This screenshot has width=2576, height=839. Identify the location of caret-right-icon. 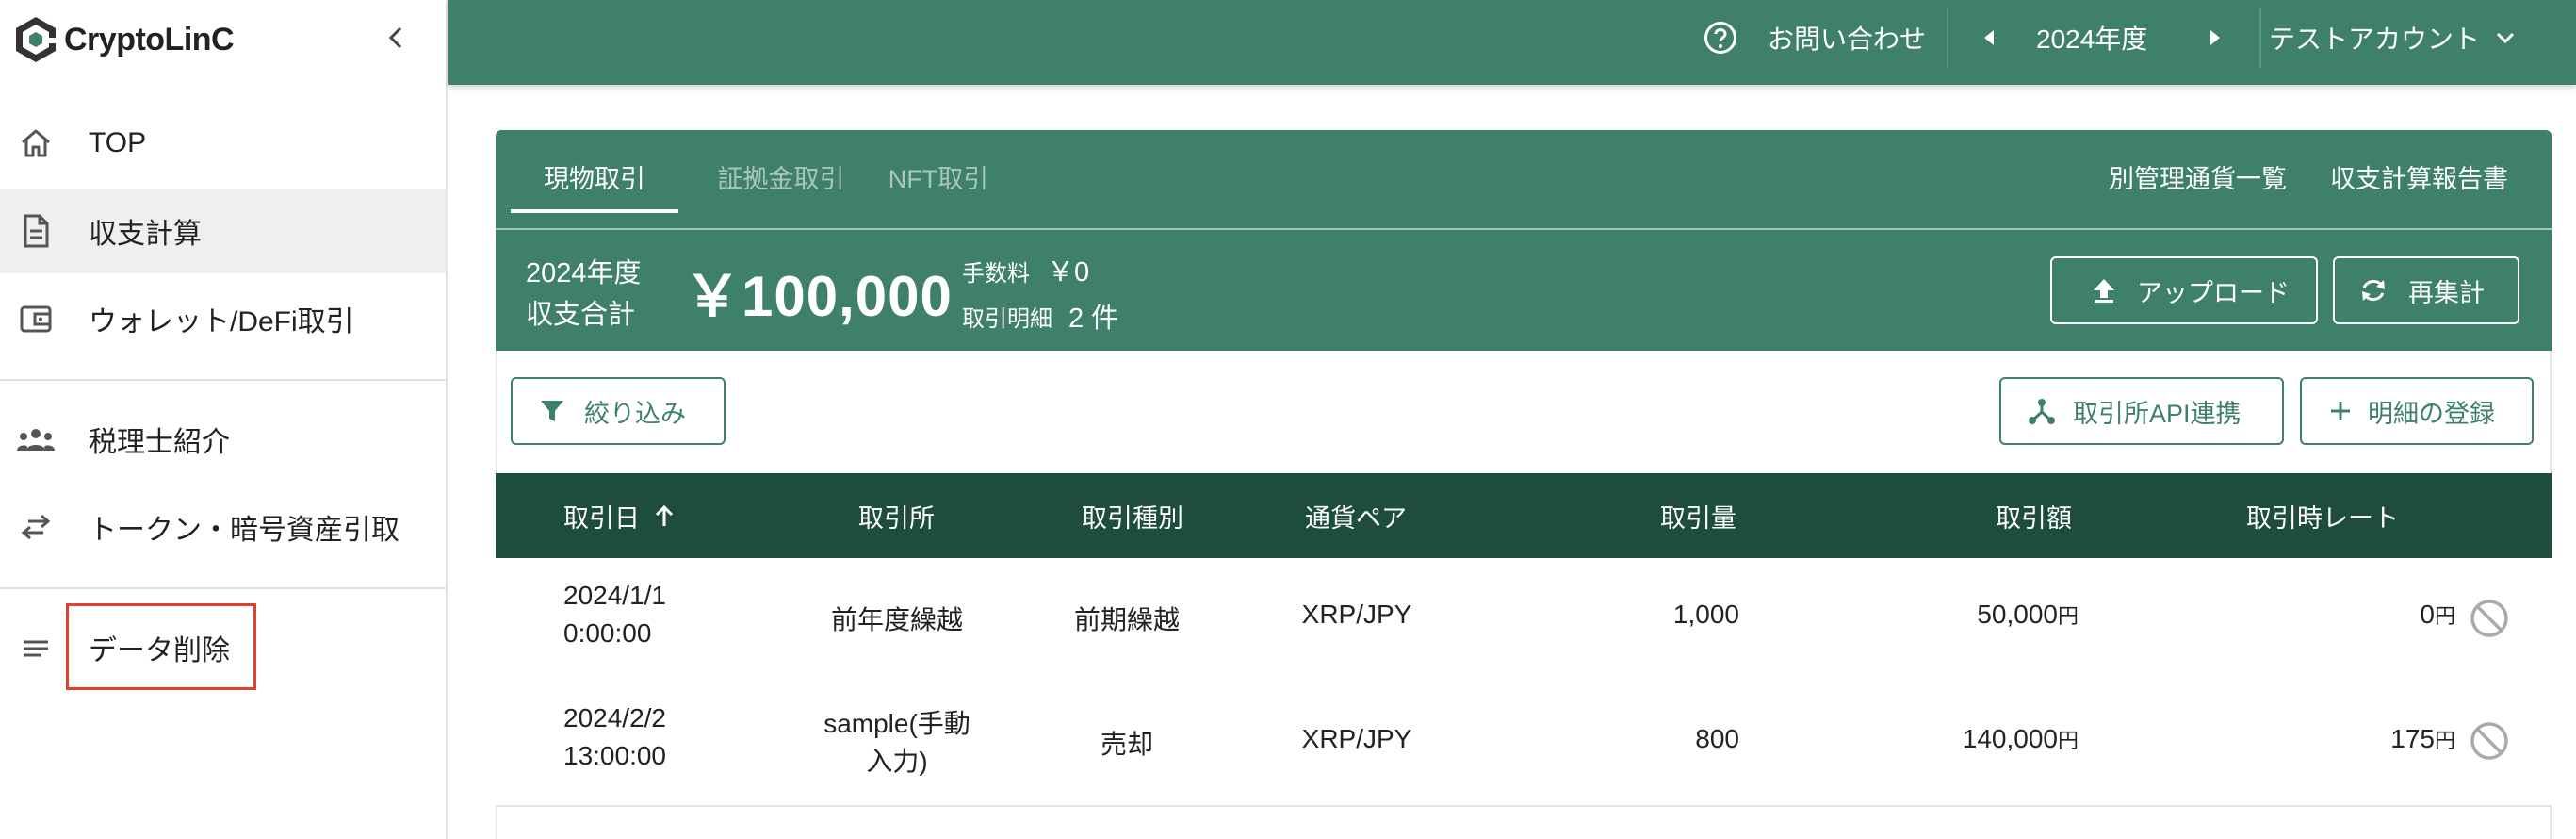
(2215, 37).